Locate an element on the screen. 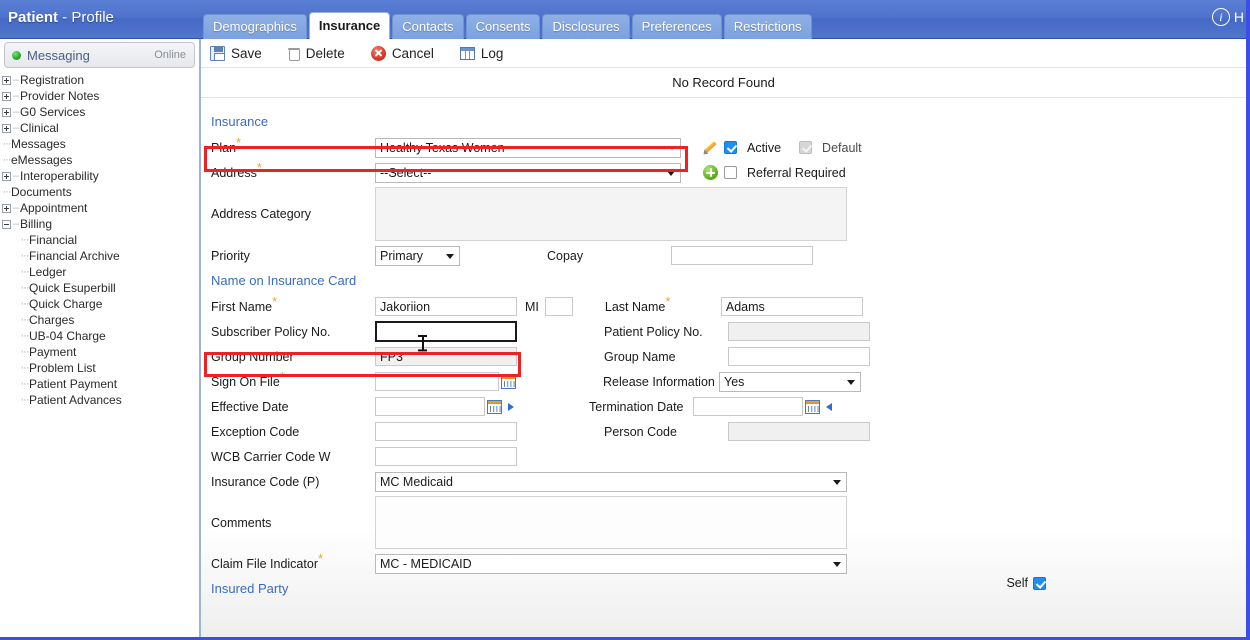 This screenshot has width=1250, height=640. insurance-code-select: MC Medicaid is located at coordinates (611, 481).